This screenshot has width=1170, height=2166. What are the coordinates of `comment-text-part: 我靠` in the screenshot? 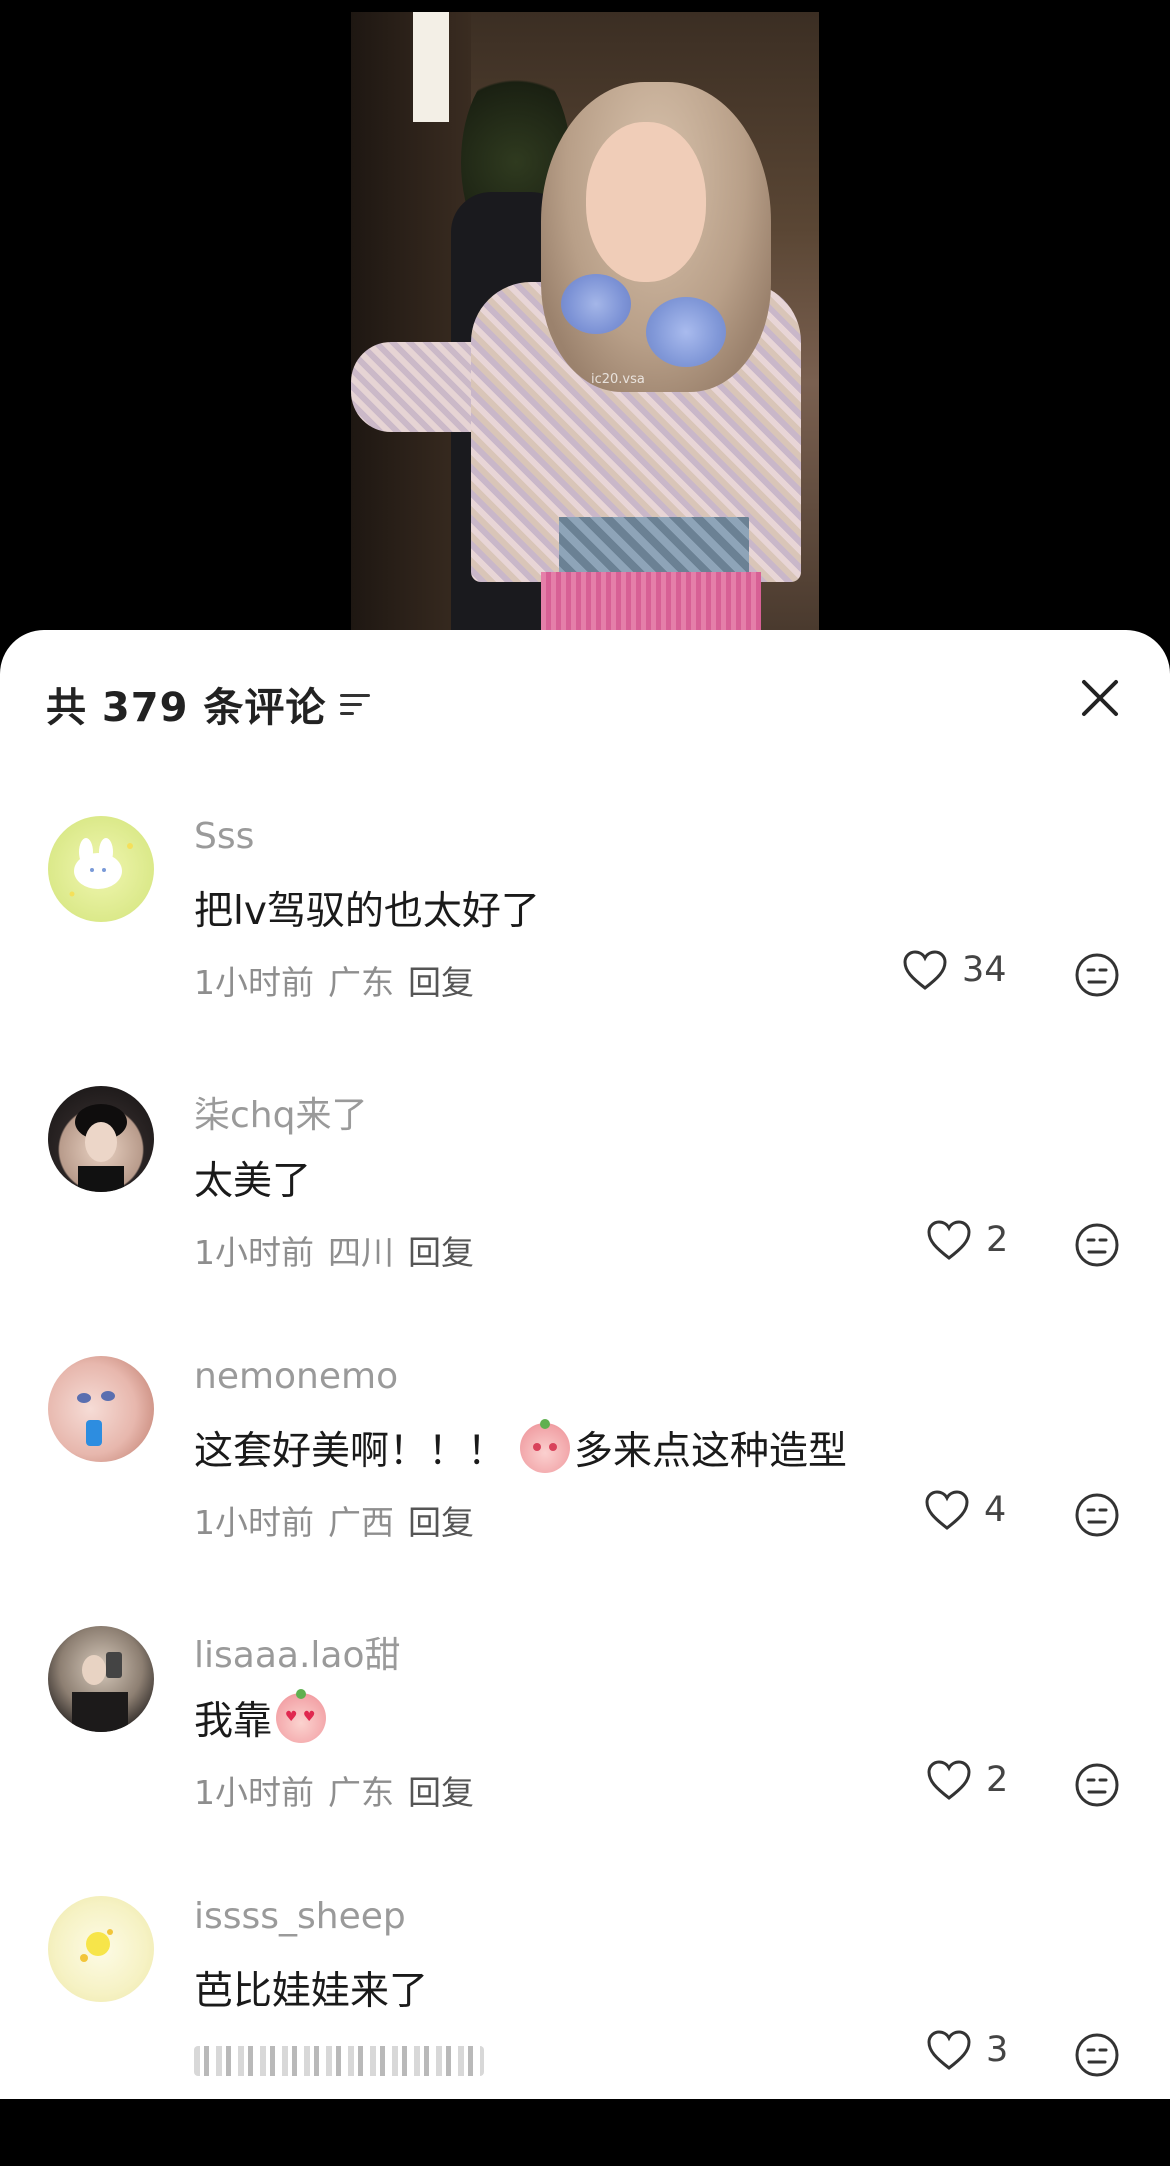 It's located at (233, 1721).